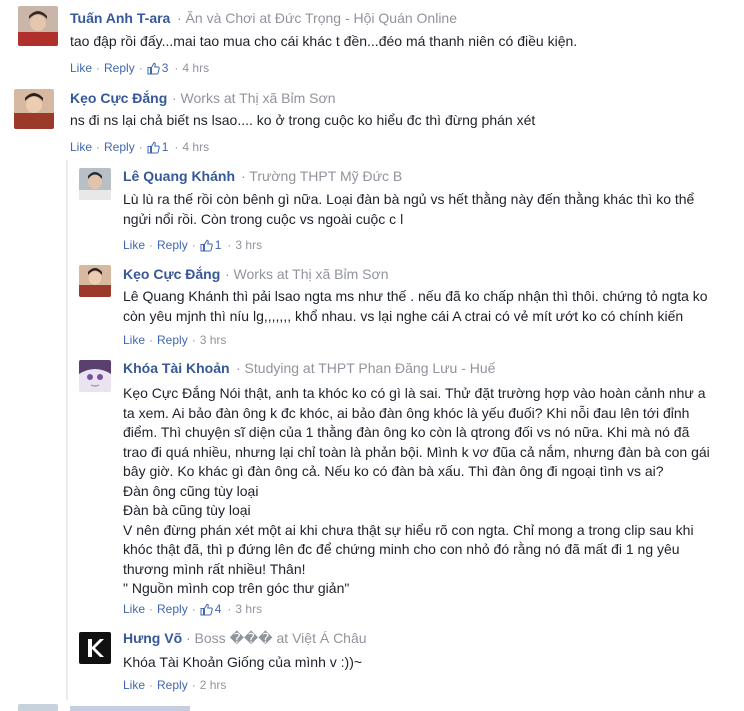  Describe the element at coordinates (218, 609) in the screenshot. I see `like-count: 4` at that location.